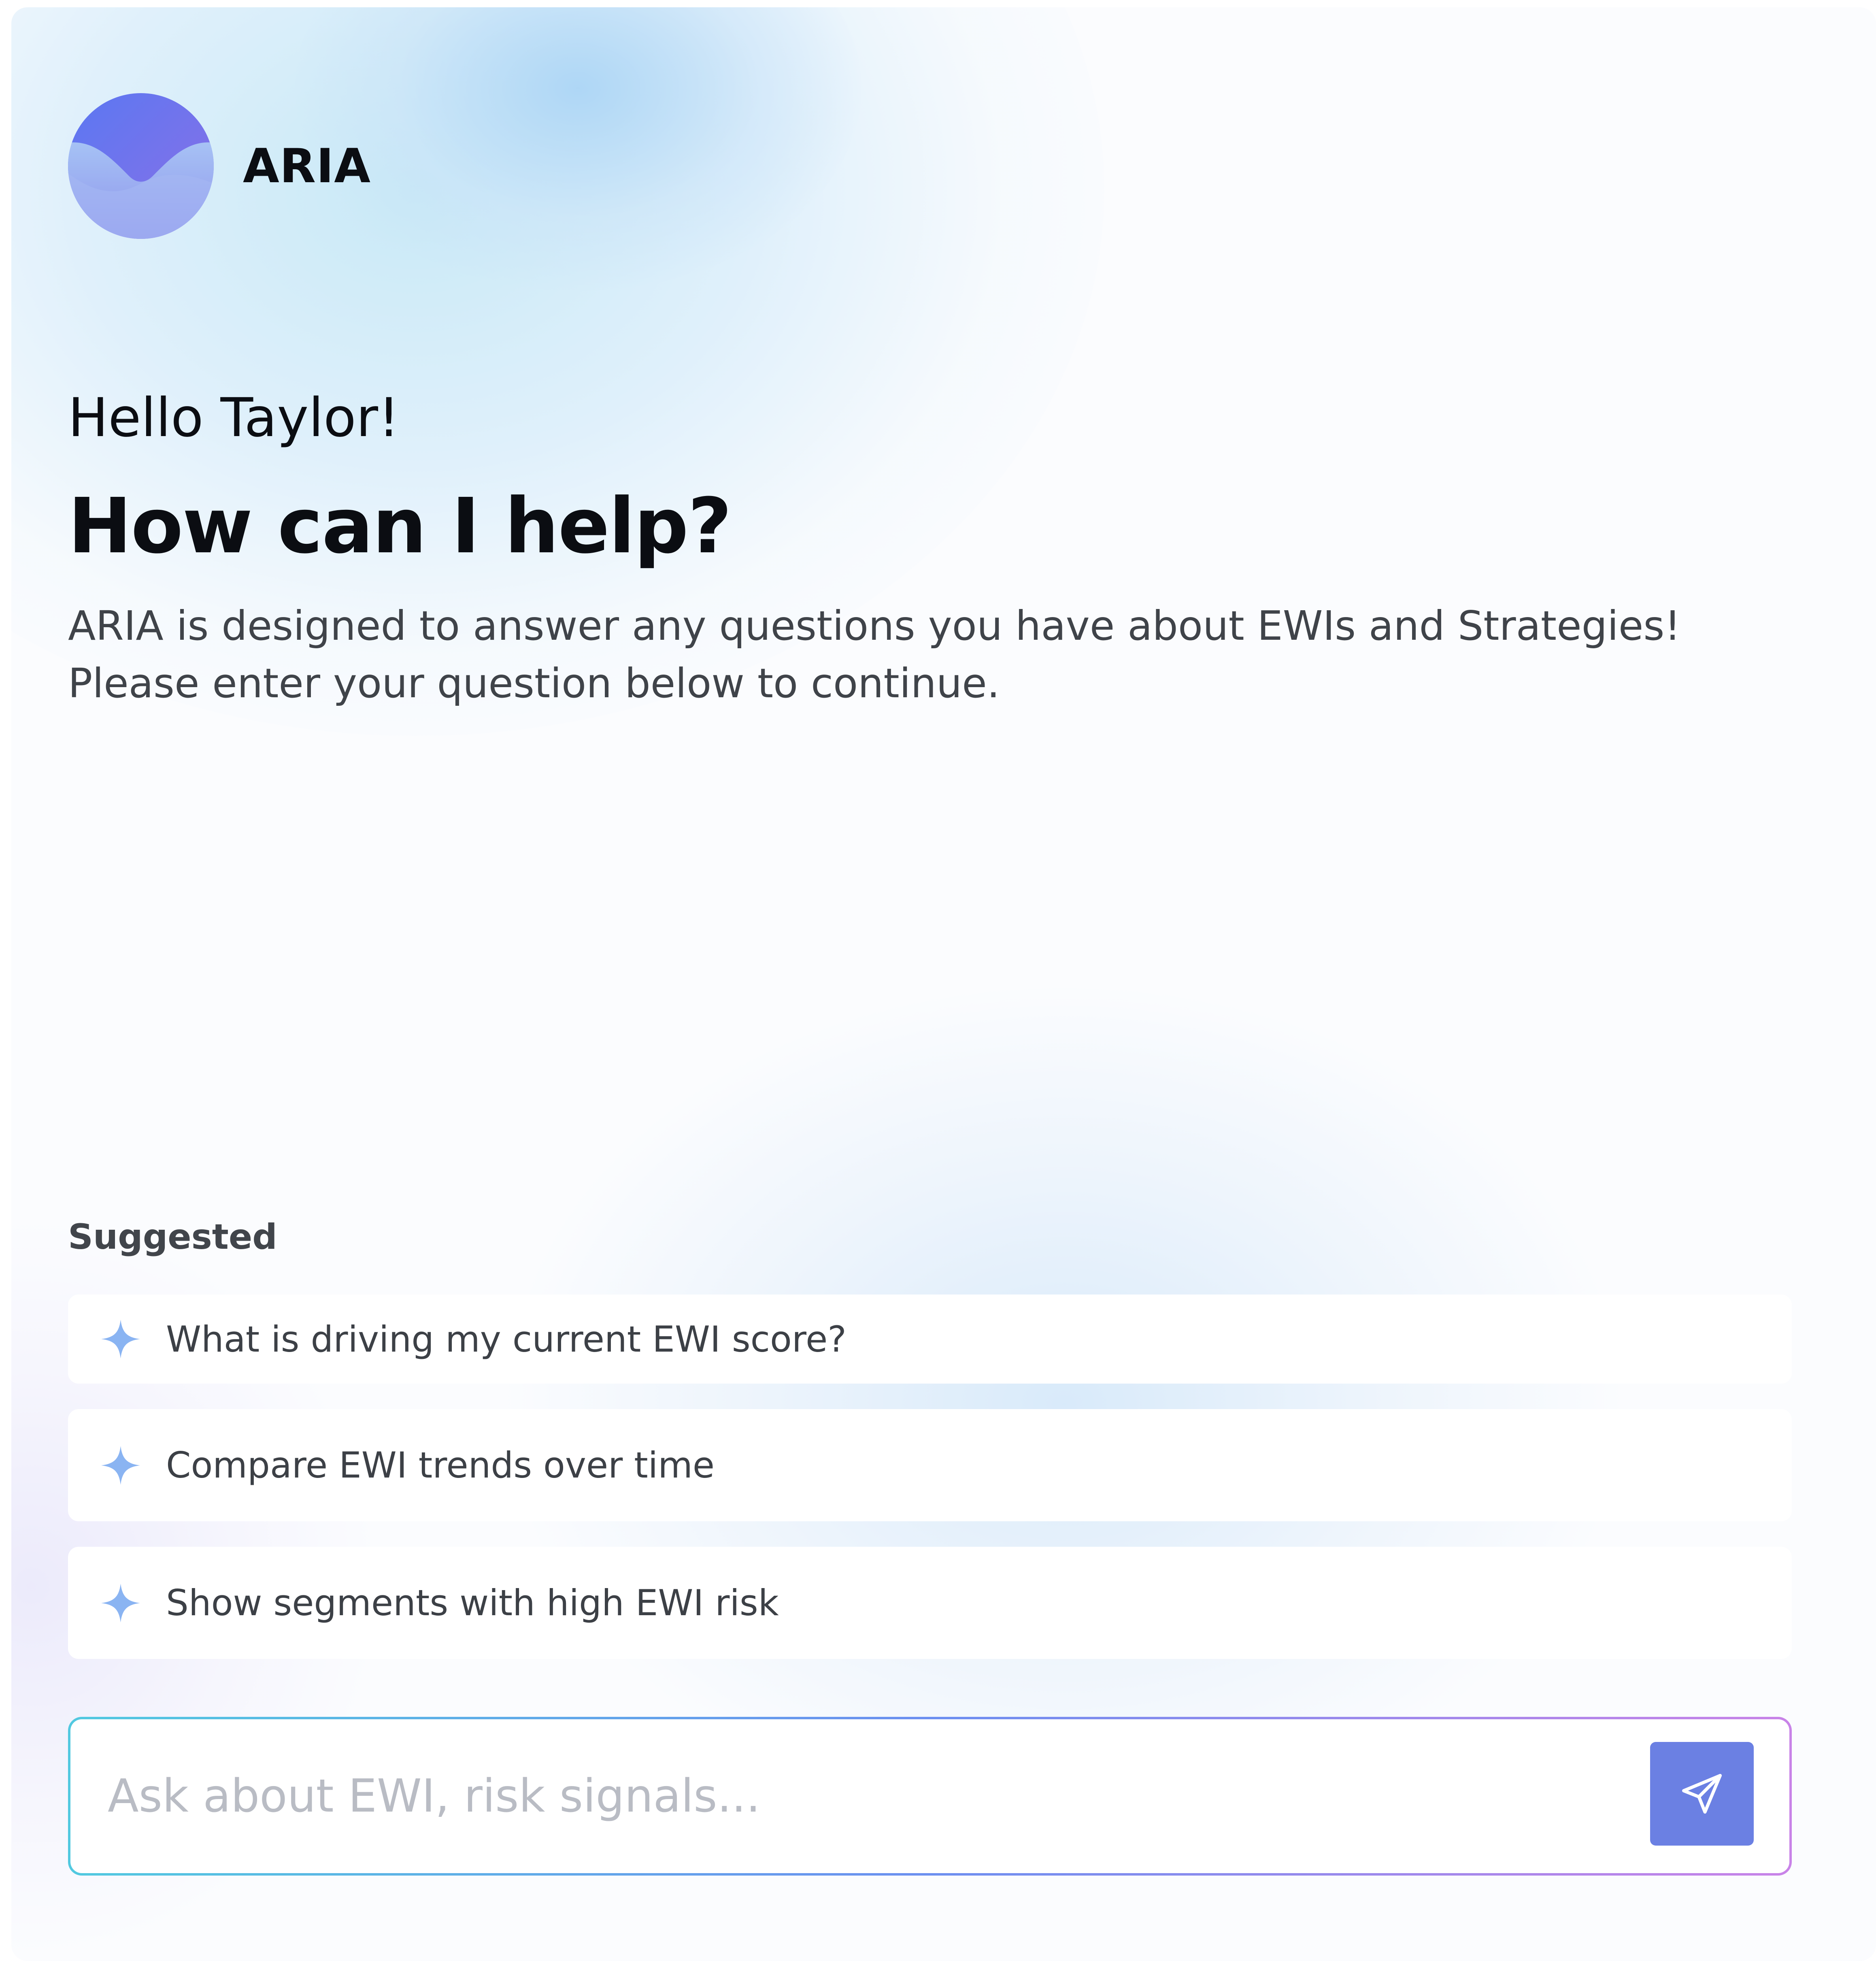 Image resolution: width=1876 pixels, height=1961 pixels. I want to click on suggested-heading: Suggested, so click(172, 1237).